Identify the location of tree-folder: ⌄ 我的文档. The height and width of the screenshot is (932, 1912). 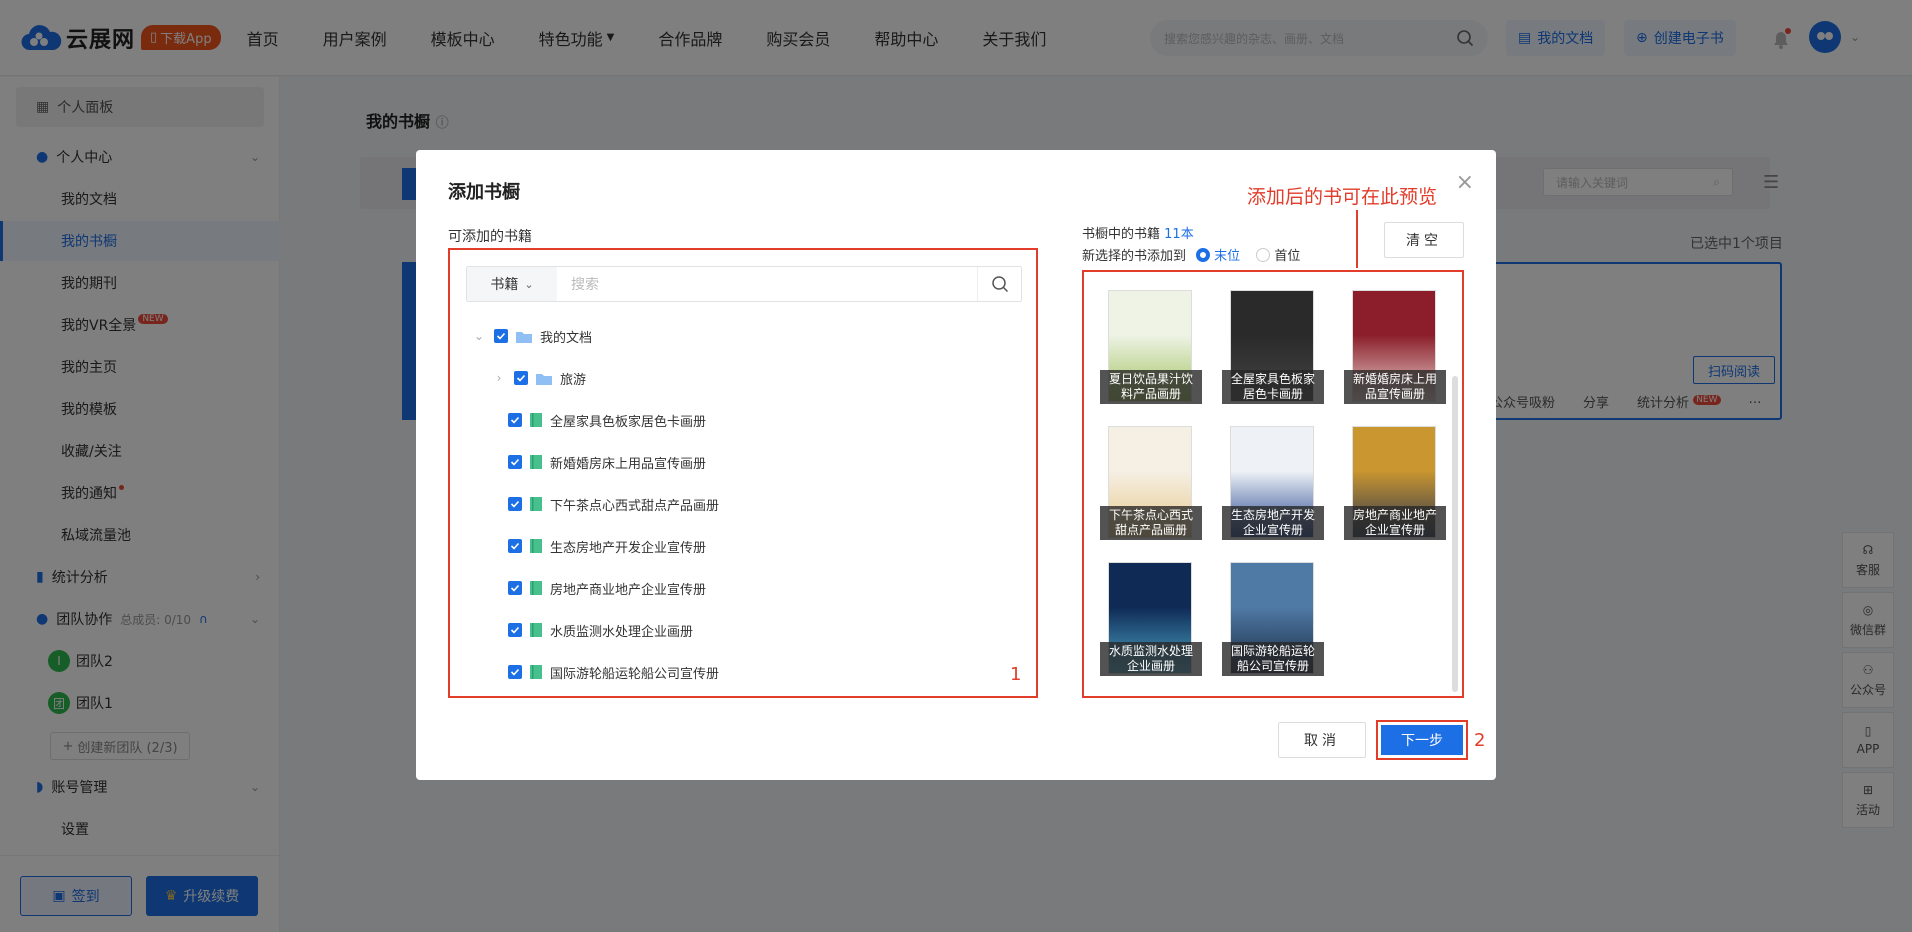
(532, 336).